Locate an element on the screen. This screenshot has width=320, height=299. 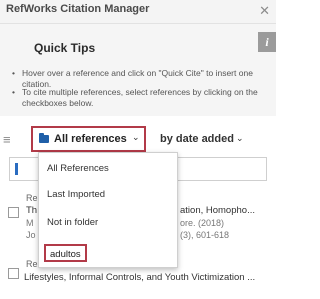
reference-title: Th is located at coordinates (32, 210).